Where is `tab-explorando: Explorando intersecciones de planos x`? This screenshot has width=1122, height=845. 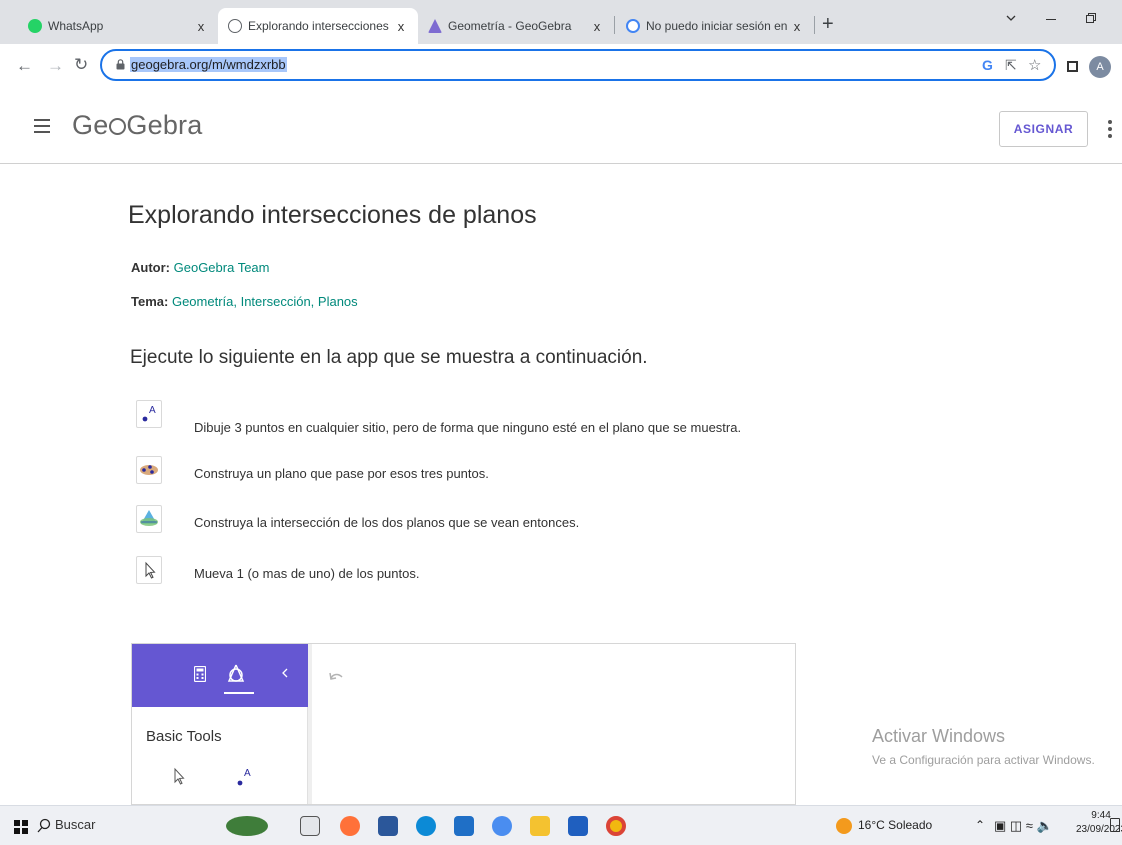 tab-explorando: Explorando intersecciones de planos x is located at coordinates (318, 26).